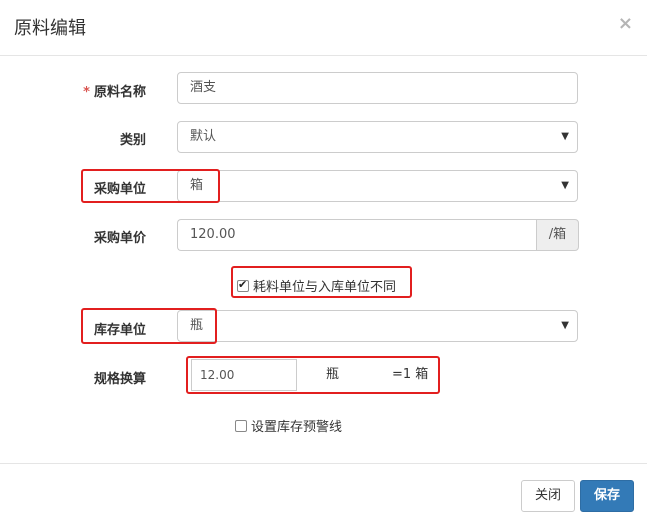 The image size is (647, 528). Describe the element at coordinates (241, 425) in the screenshot. I see `warning-checkbox` at that location.